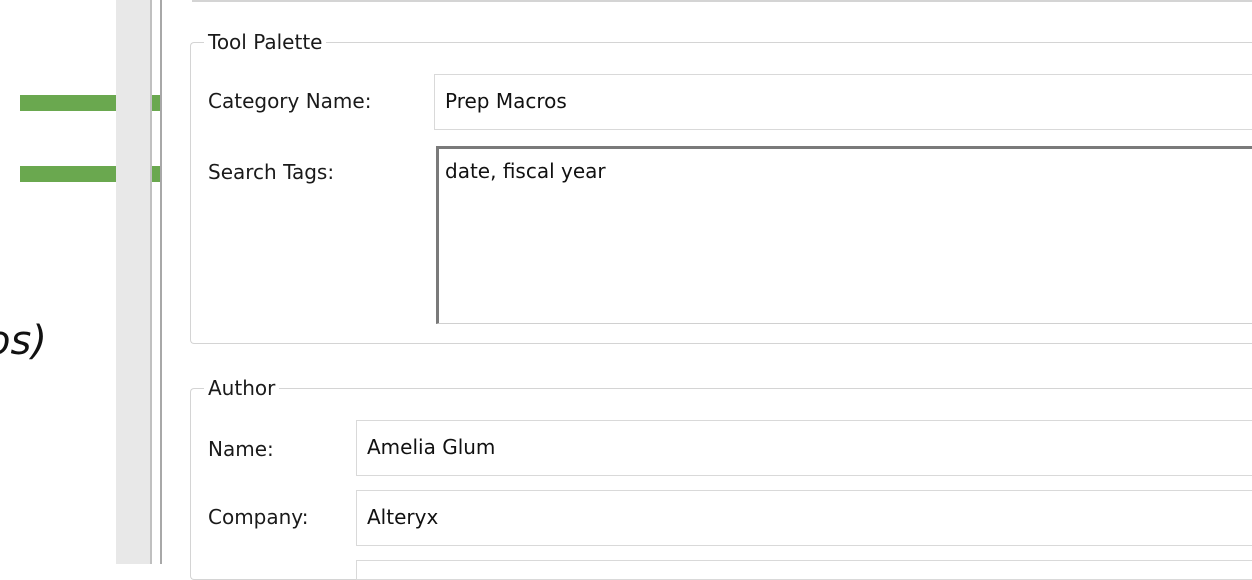 This screenshot has height=580, width=1252. What do you see at coordinates (242, 388) in the screenshot?
I see `author-title: Author` at bounding box center [242, 388].